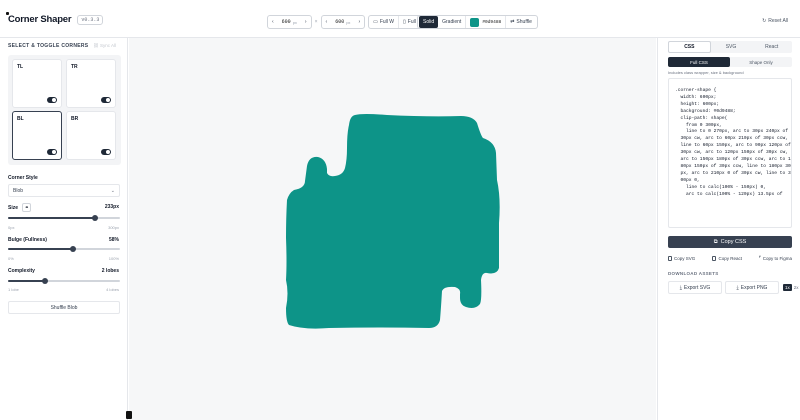  What do you see at coordinates (689, 47) in the screenshot?
I see `tab-css: CSS` at bounding box center [689, 47].